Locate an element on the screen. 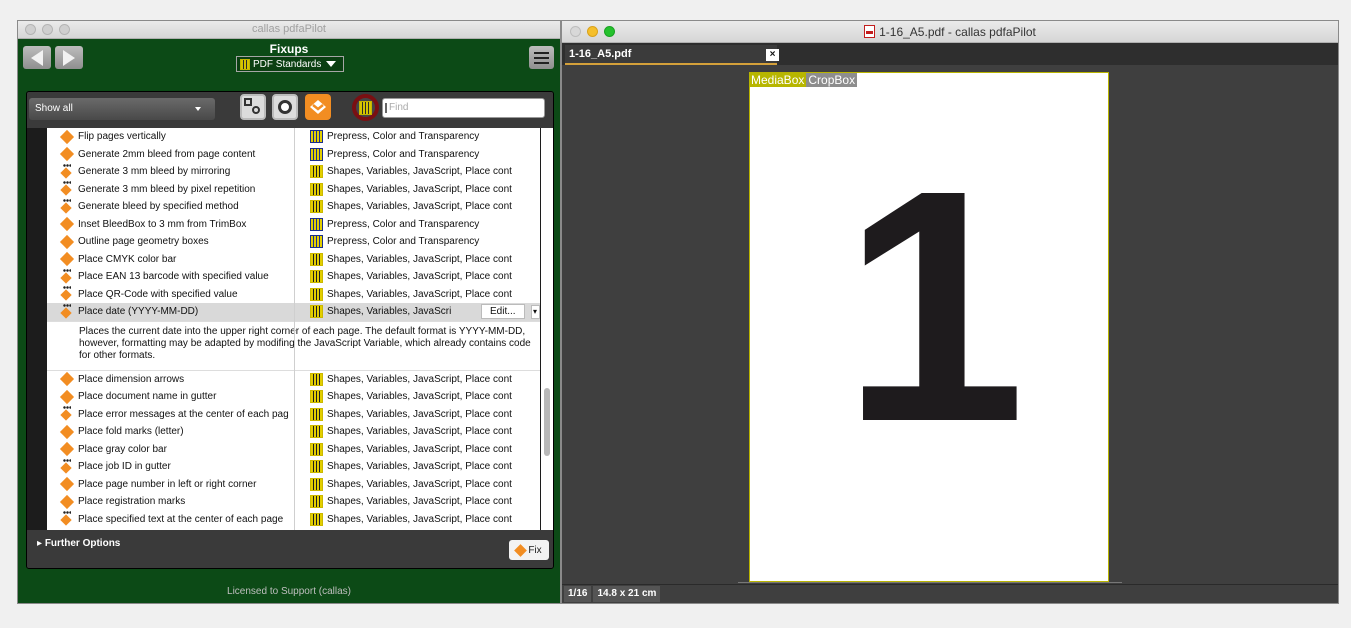  fixup-name: Place dimension arrows is located at coordinates (131, 379).